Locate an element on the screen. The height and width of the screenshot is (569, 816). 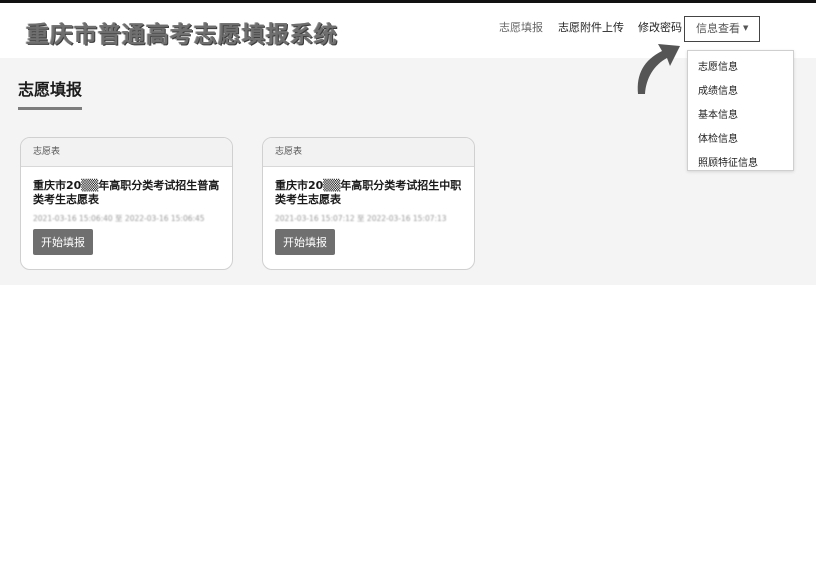
nav-attachment-upload: 志愿附件上传 is located at coordinates (591, 27).